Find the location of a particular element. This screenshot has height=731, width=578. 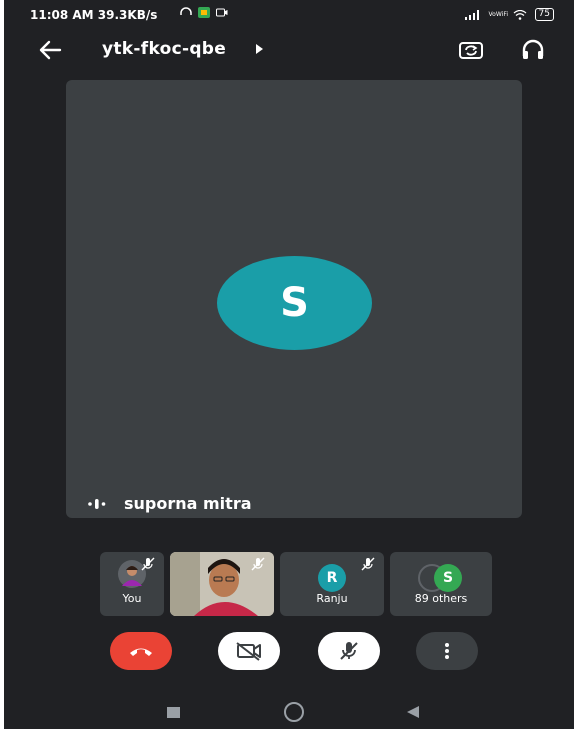

speaker-avatar: S is located at coordinates (294, 303).